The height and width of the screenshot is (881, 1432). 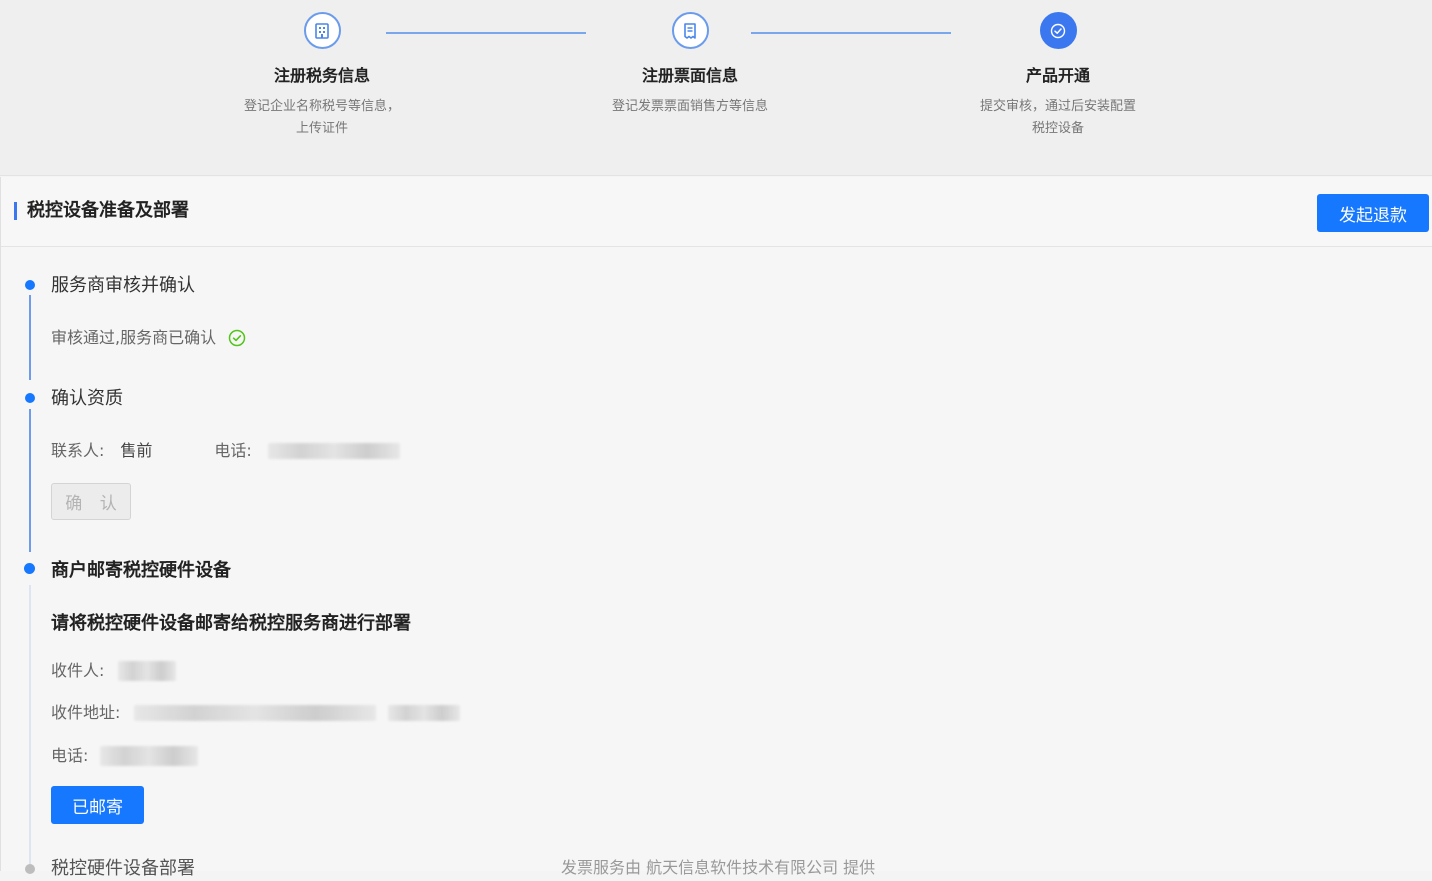 What do you see at coordinates (114, 671) in the screenshot?
I see `recipient-field: 收件人:` at bounding box center [114, 671].